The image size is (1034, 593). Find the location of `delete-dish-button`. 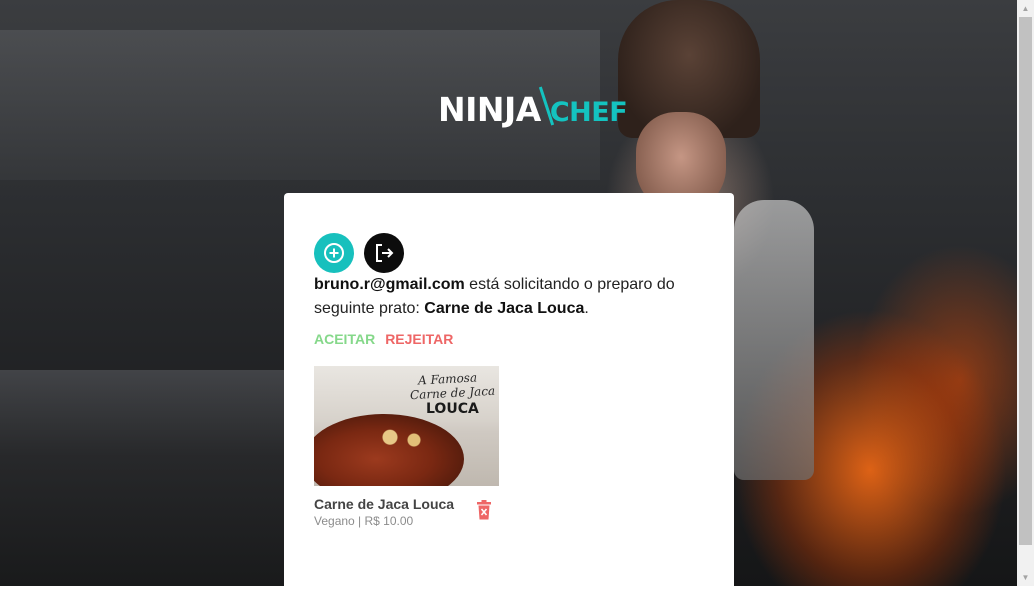

delete-dish-button is located at coordinates (484, 510).